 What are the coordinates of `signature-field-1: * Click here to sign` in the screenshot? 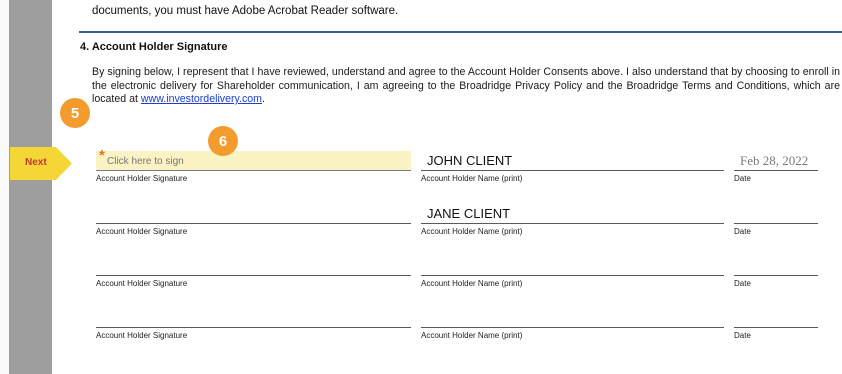 It's located at (253, 159).